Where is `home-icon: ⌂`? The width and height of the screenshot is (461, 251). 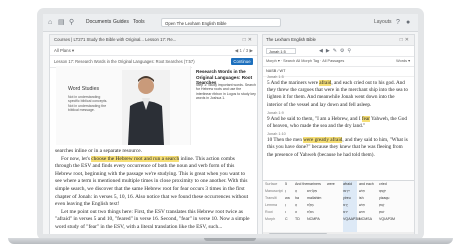
home-icon: ⌂ is located at coordinates (50, 22).